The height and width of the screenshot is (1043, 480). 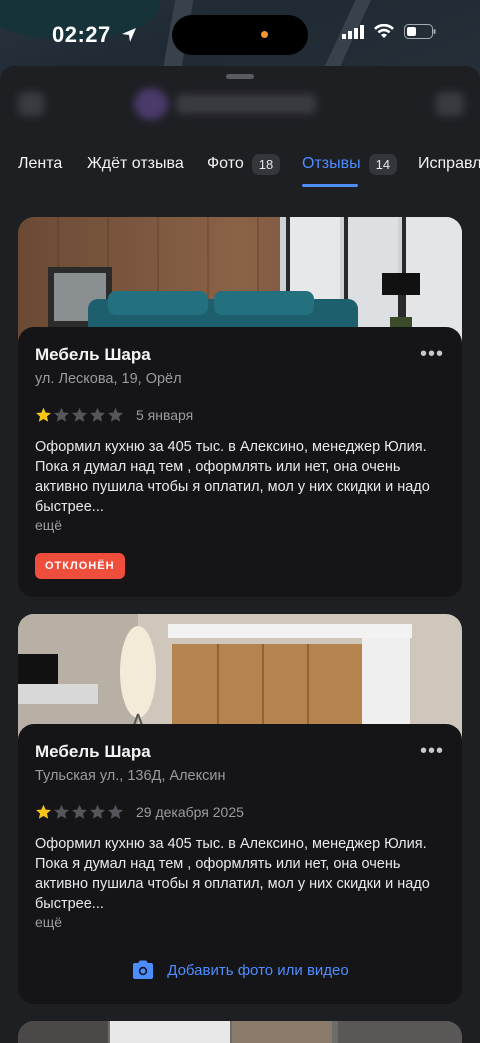 I want to click on tab-corrections: Исправл, so click(x=449, y=164).